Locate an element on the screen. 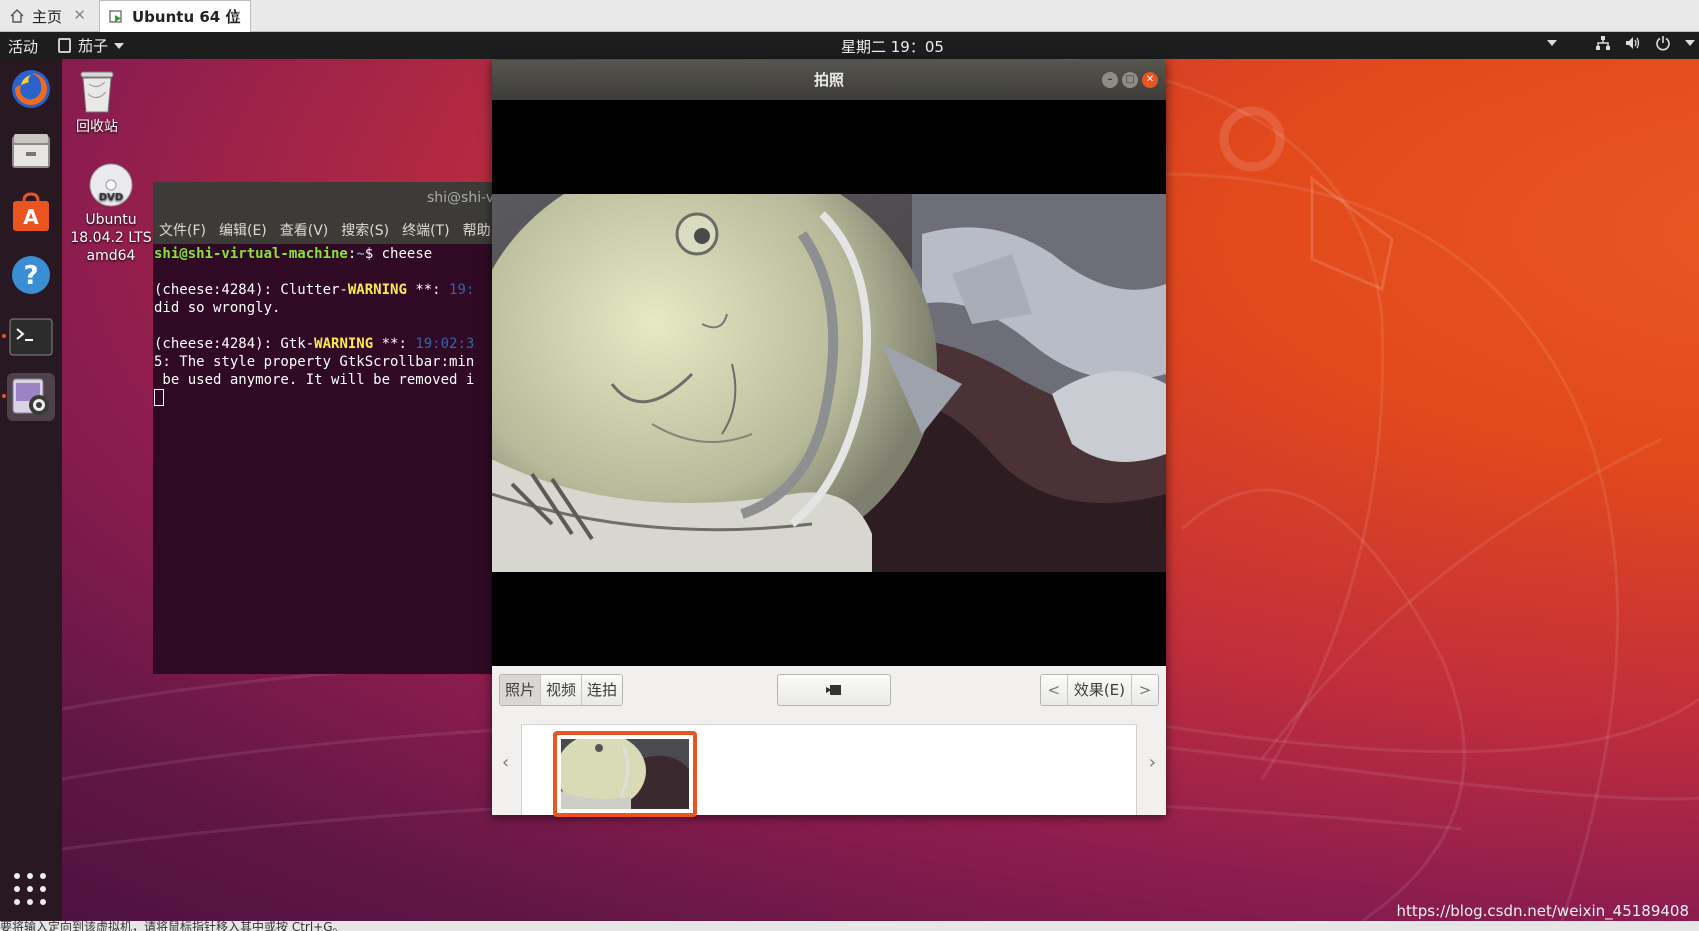 The image size is (1699, 931). power-icon is located at coordinates (1663, 43).